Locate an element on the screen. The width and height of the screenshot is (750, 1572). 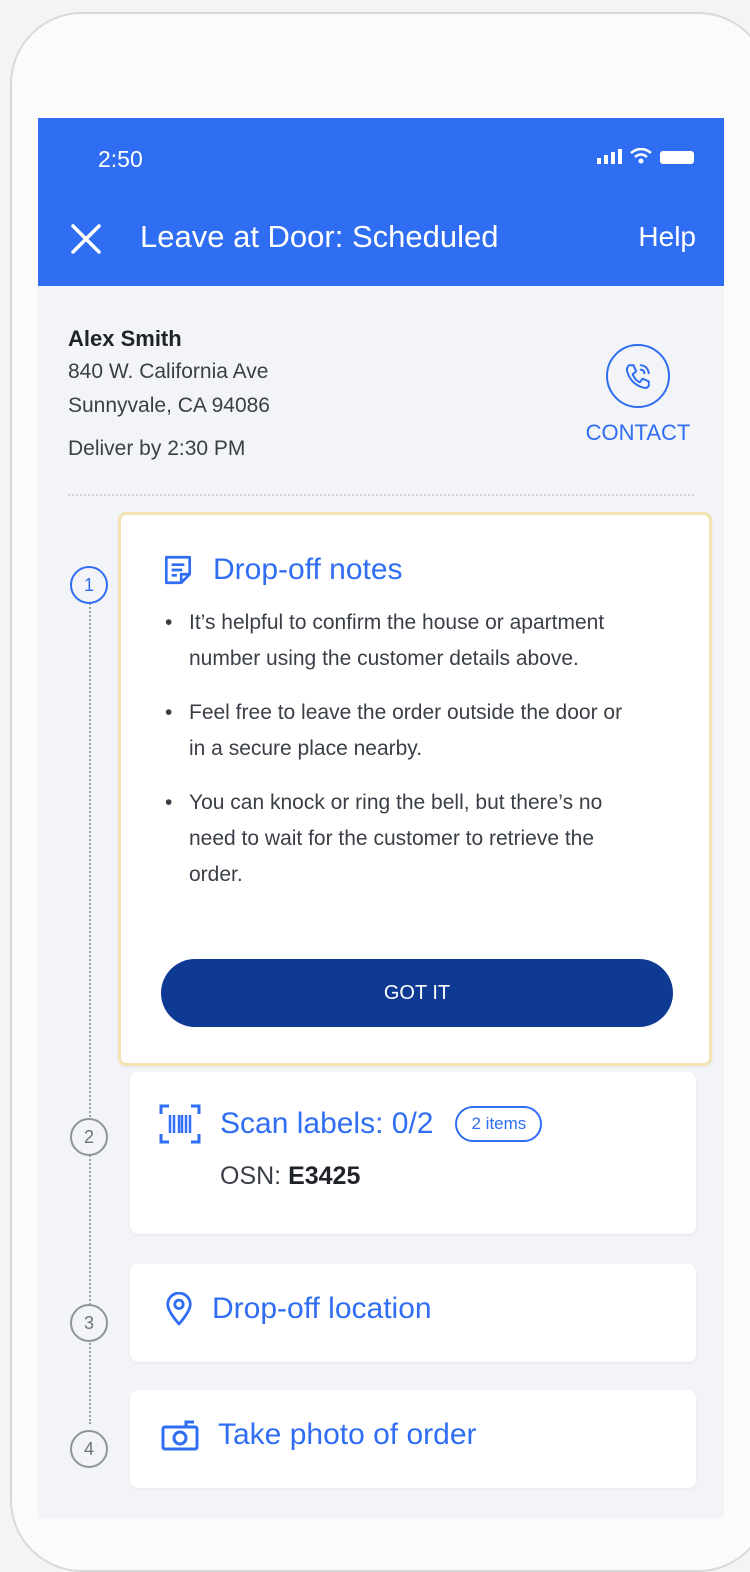
step-number-2: 2 is located at coordinates (89, 1137).